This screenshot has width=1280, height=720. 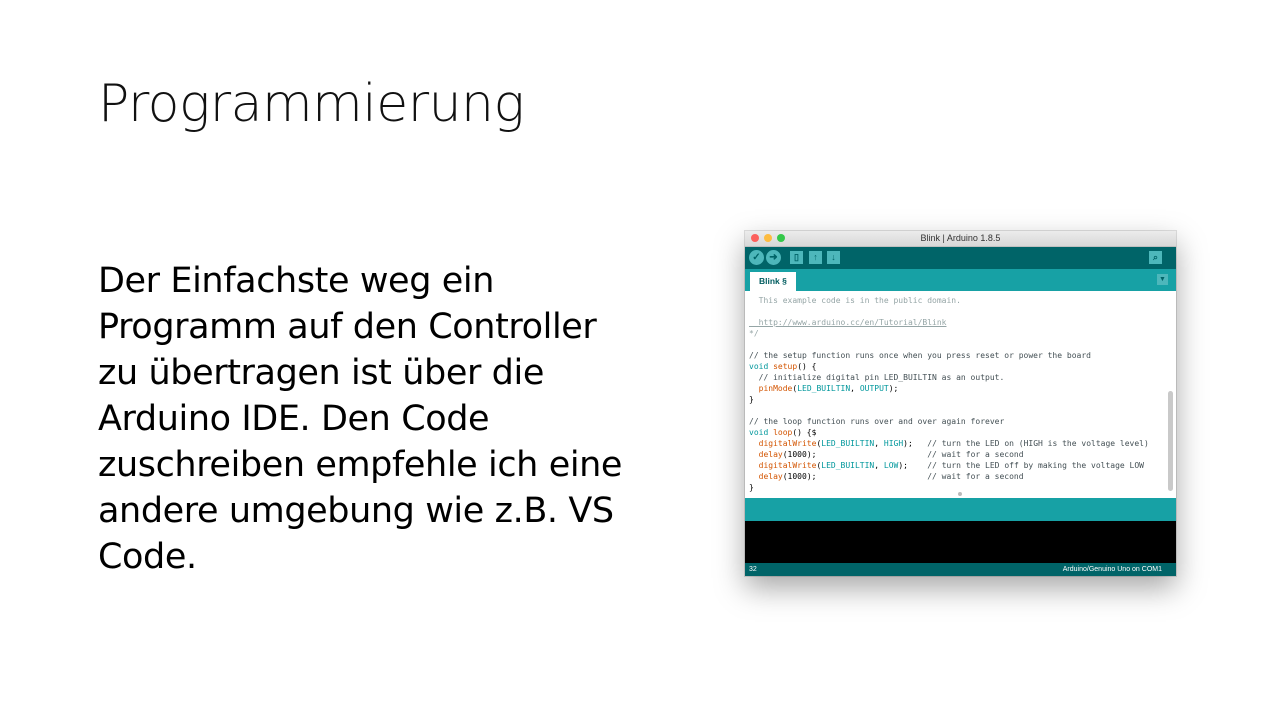 I want to click on save-sketch-button: ↓, so click(x=833, y=257).